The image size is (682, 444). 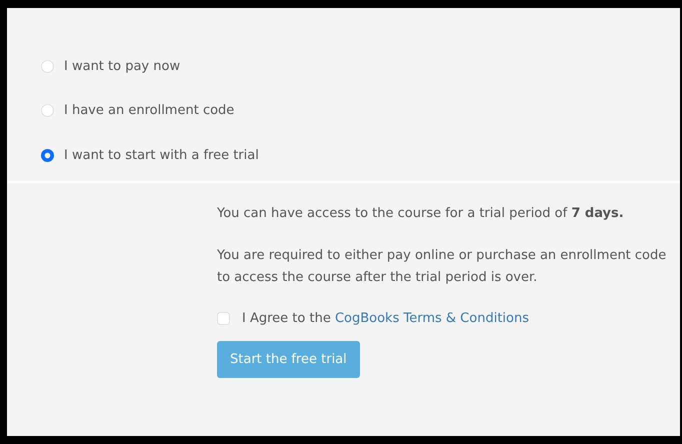 What do you see at coordinates (288, 318) in the screenshot?
I see `agree-label: I Agree to the` at bounding box center [288, 318].